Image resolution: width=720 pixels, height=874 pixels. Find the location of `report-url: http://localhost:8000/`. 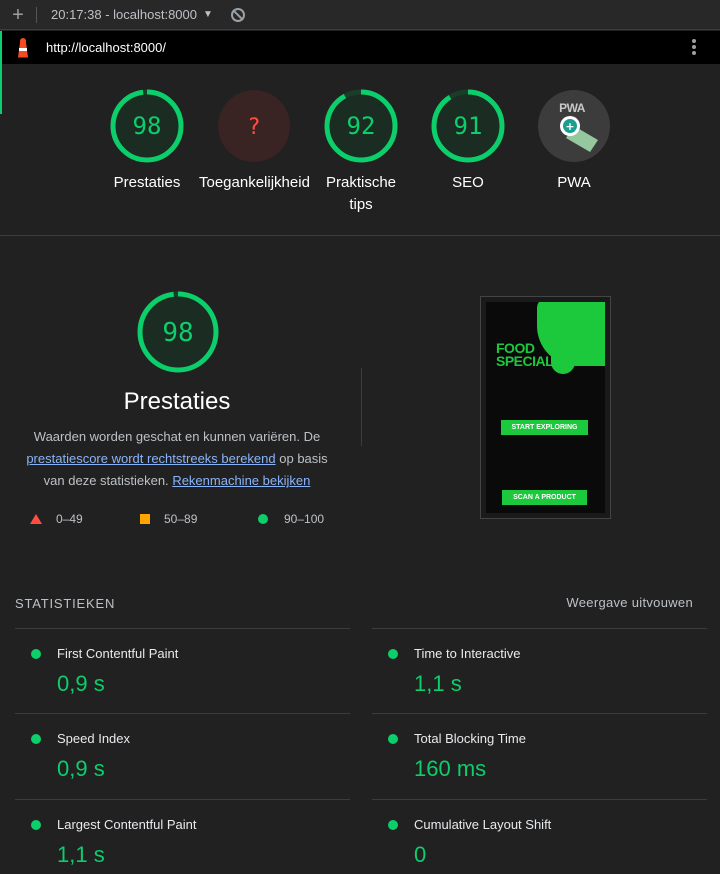

report-url: http://localhost:8000/ is located at coordinates (106, 47).